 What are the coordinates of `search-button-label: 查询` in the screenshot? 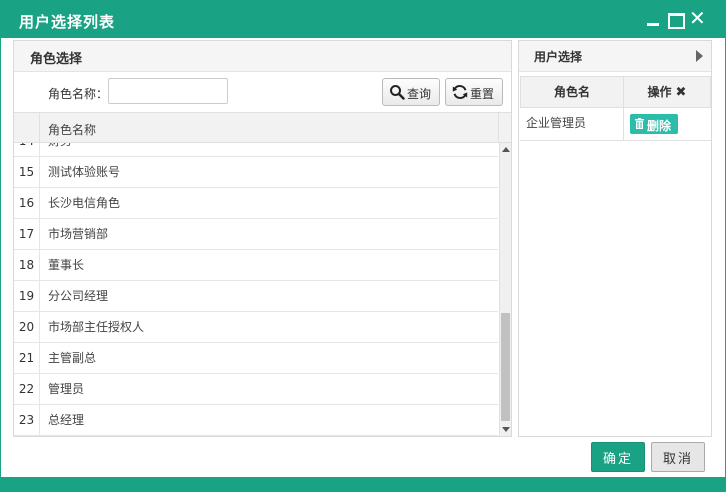 It's located at (419, 94).